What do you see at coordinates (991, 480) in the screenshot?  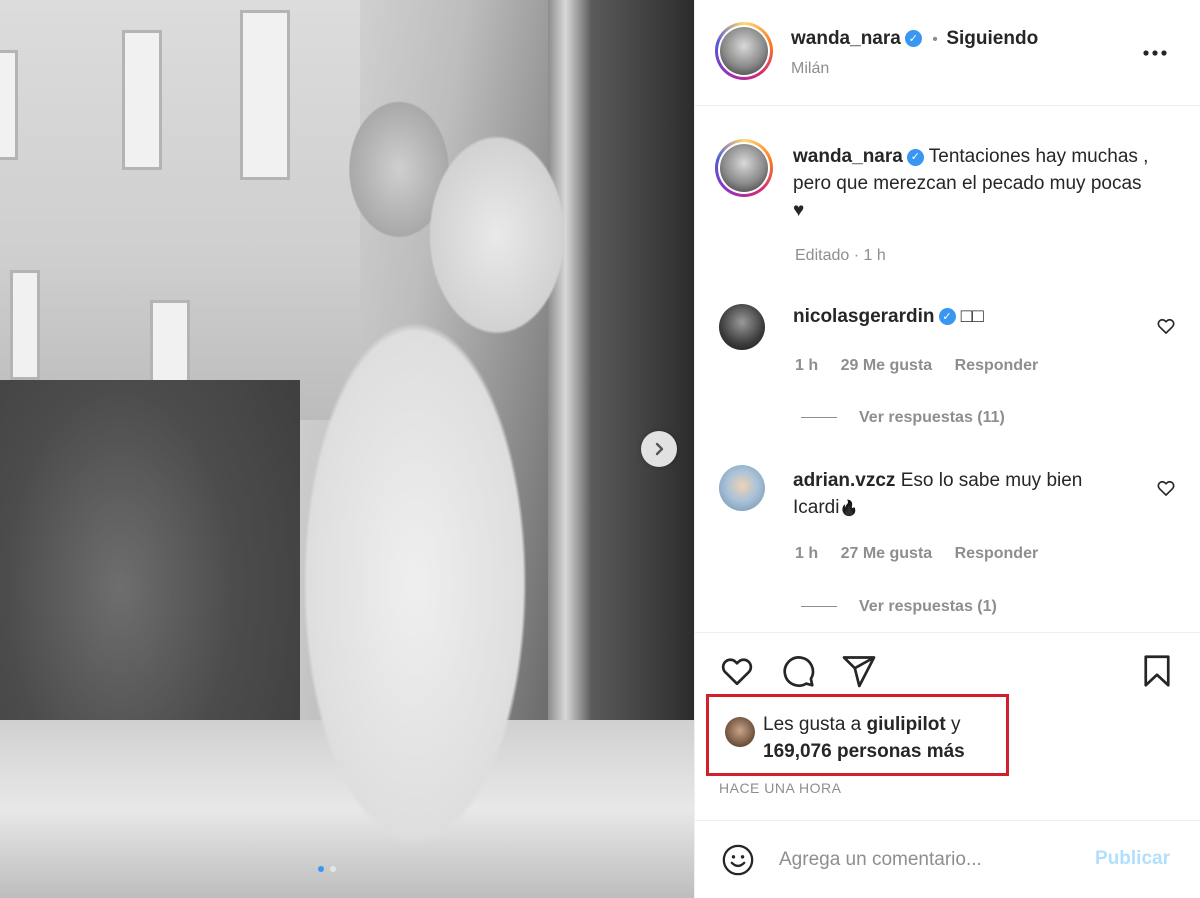 I see `comment-text-line-1: Eso lo sabe muy bien` at bounding box center [991, 480].